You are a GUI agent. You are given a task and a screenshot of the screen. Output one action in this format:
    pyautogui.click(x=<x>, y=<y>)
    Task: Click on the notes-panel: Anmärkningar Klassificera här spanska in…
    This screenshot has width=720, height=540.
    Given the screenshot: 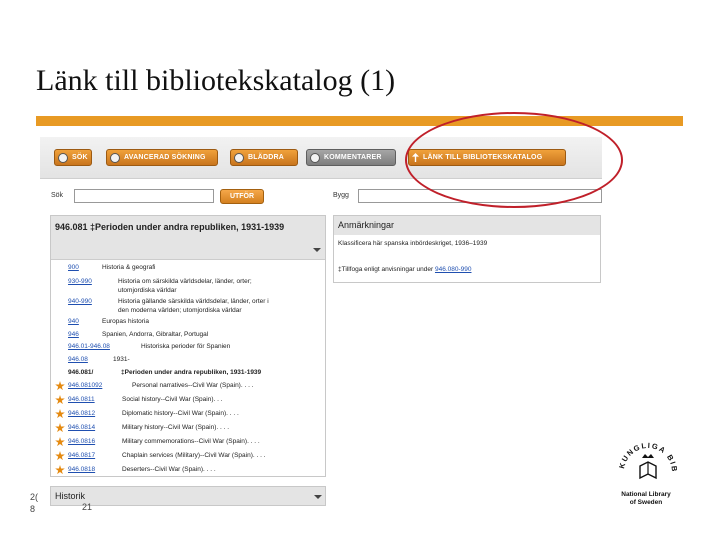 What is the action you would take?
    pyautogui.click(x=467, y=249)
    